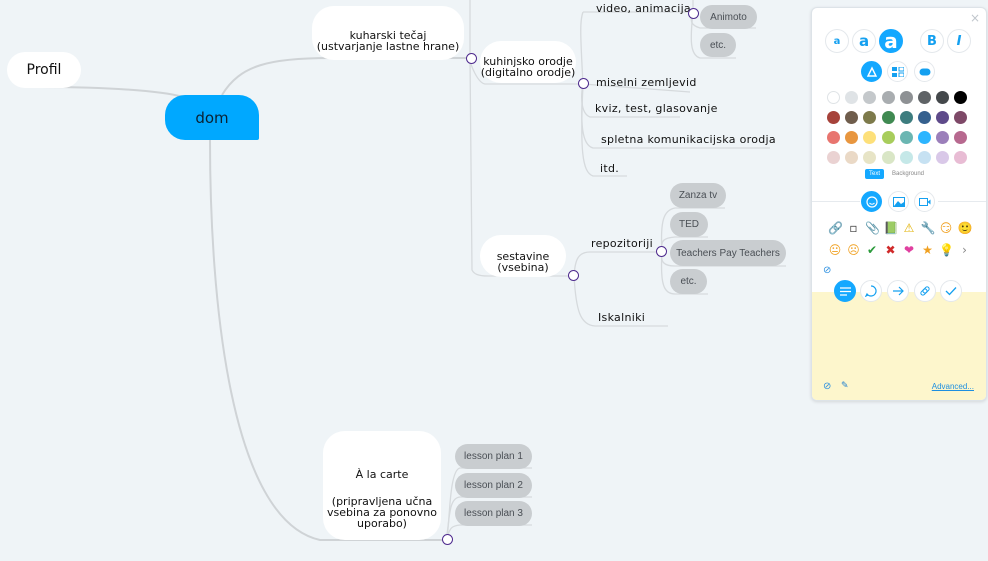  What do you see at coordinates (891, 228) in the screenshot?
I see `marker-icon: 📗` at bounding box center [891, 228].